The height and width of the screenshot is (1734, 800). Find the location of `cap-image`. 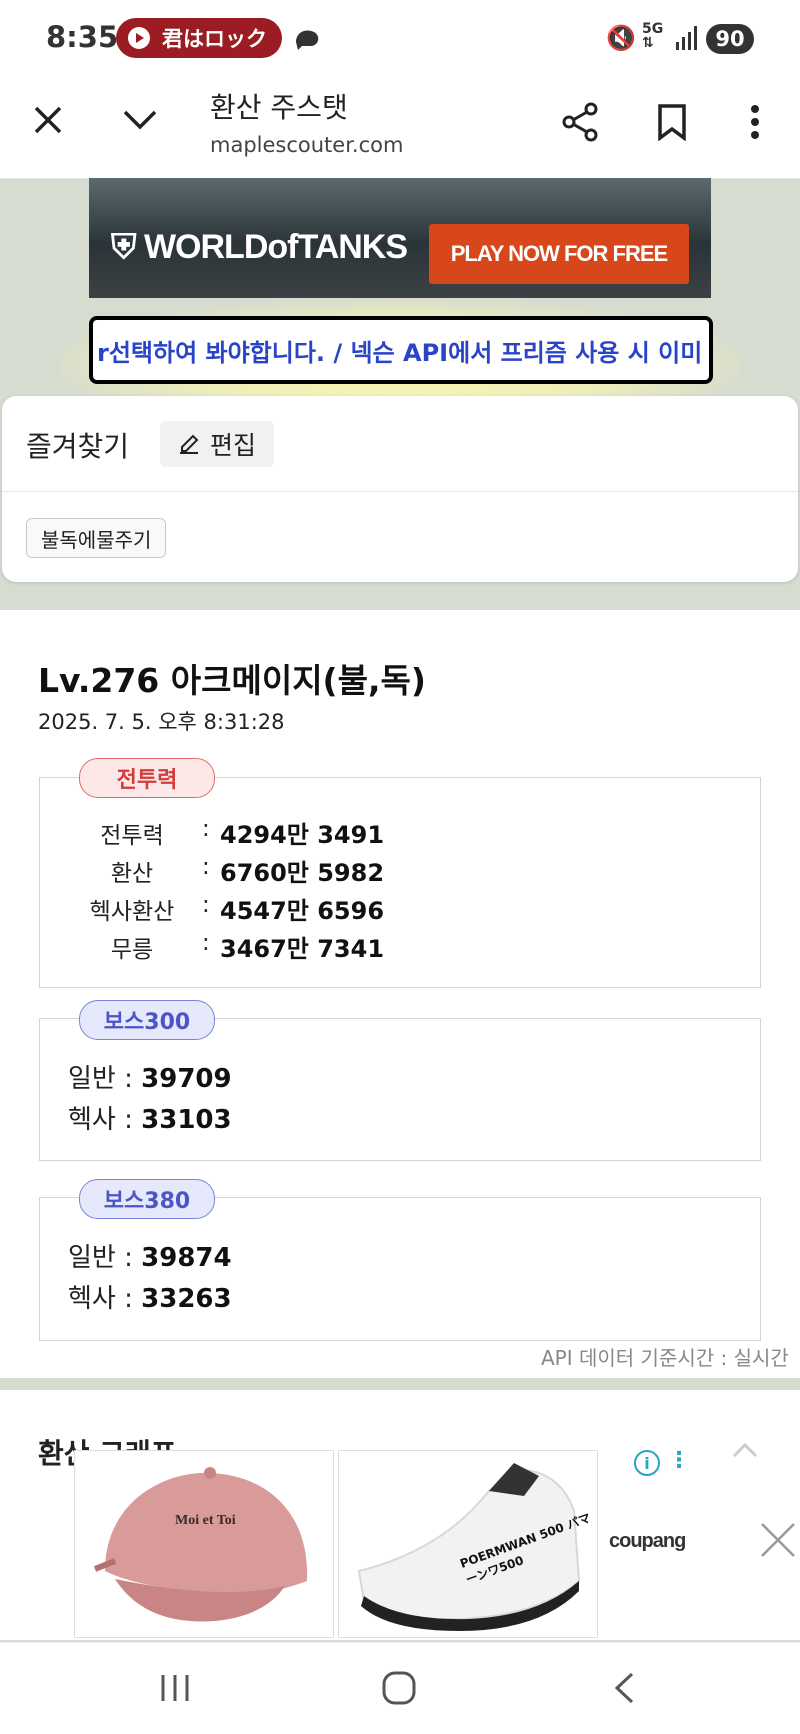

cap-image is located at coordinates (204, 1544).